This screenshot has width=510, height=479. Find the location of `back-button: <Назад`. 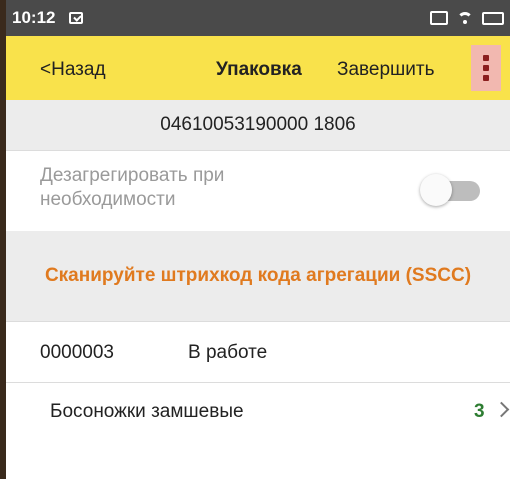

back-button: <Назад is located at coordinates (73, 70).